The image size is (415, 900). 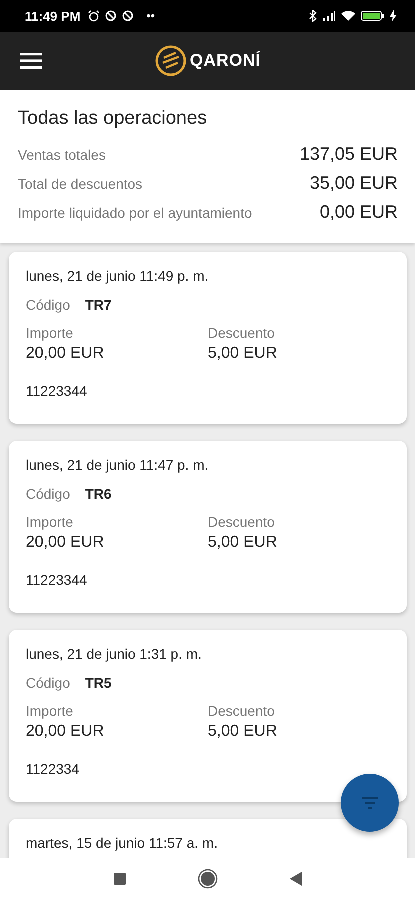 I want to click on operation-code: TR6, so click(x=98, y=494).